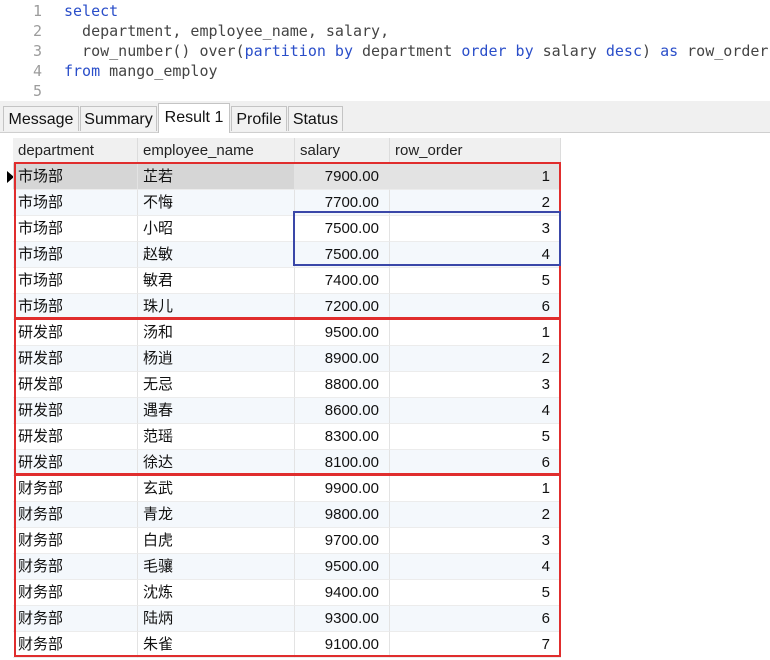 The width and height of the screenshot is (770, 660). What do you see at coordinates (226, 31) in the screenshot?
I see `code-line: department, employee_name, salary,` at bounding box center [226, 31].